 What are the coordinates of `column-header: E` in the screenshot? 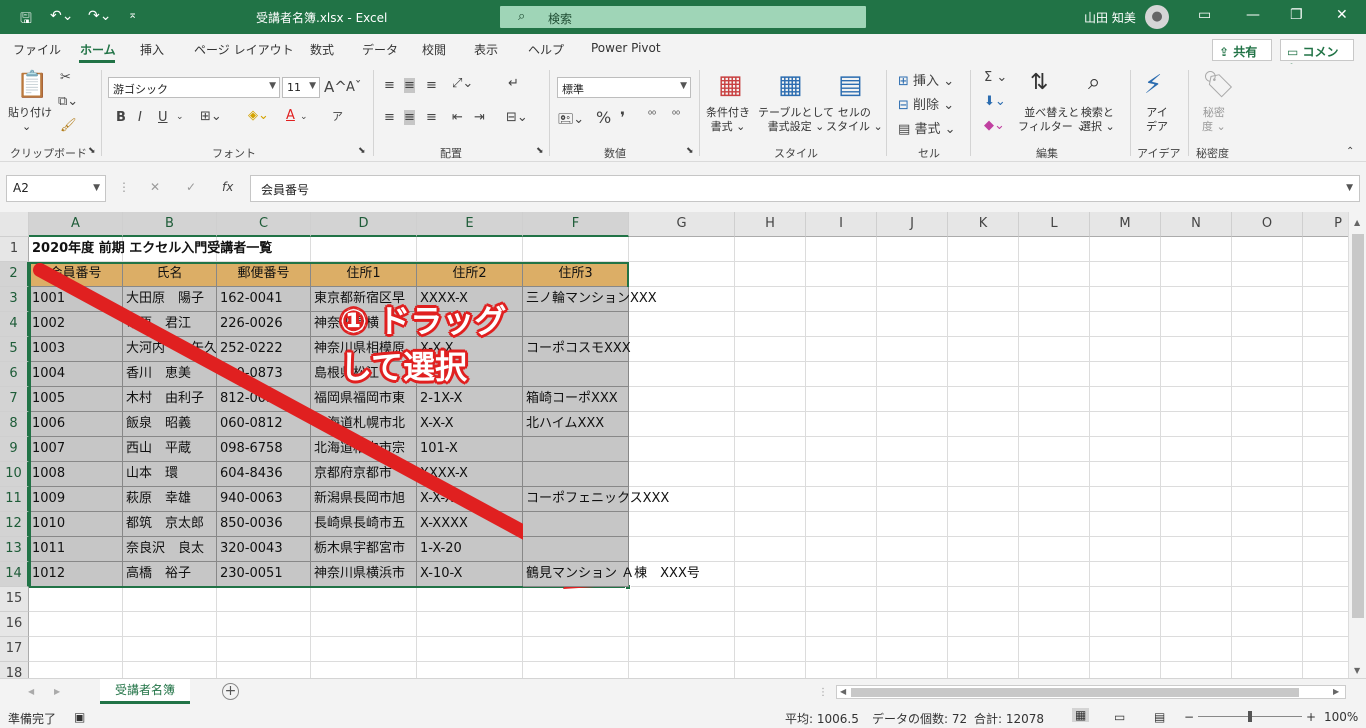 It's located at (470, 224).